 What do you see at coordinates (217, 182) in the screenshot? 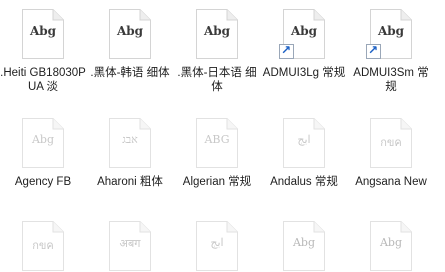
I see `font-file-label: Algerian 常规` at bounding box center [217, 182].